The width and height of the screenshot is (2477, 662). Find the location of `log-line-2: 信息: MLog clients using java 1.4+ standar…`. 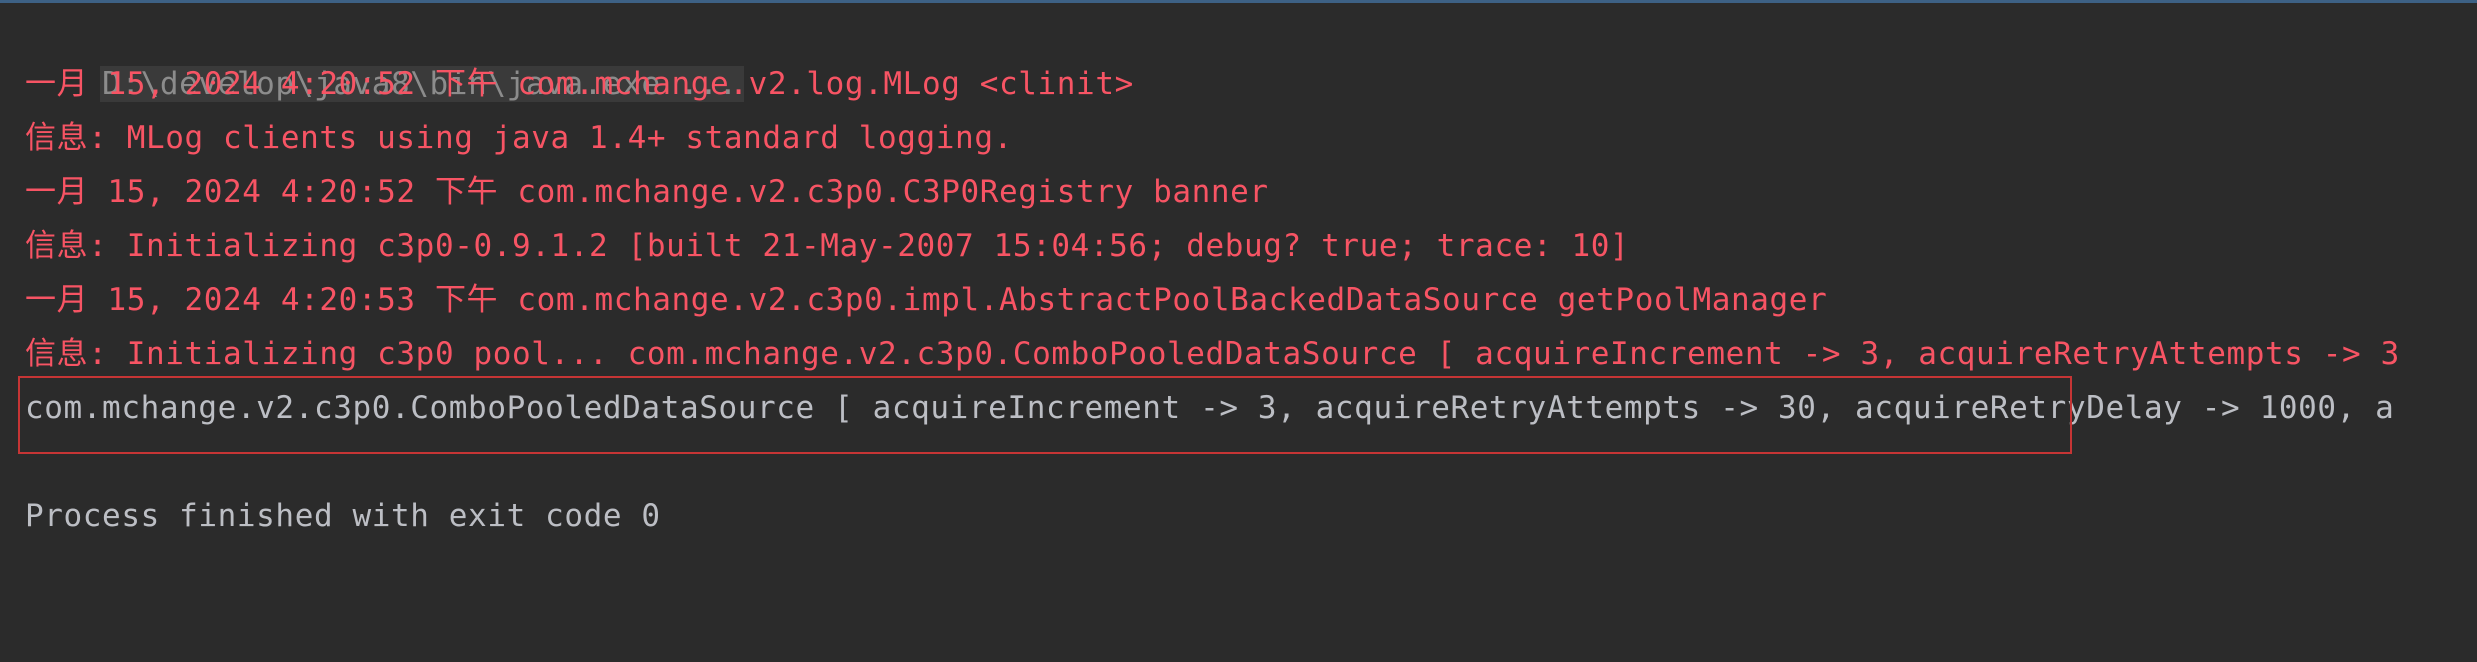

log-line-2: 信息: MLog clients using java 1.4+ standar… is located at coordinates (519, 138).